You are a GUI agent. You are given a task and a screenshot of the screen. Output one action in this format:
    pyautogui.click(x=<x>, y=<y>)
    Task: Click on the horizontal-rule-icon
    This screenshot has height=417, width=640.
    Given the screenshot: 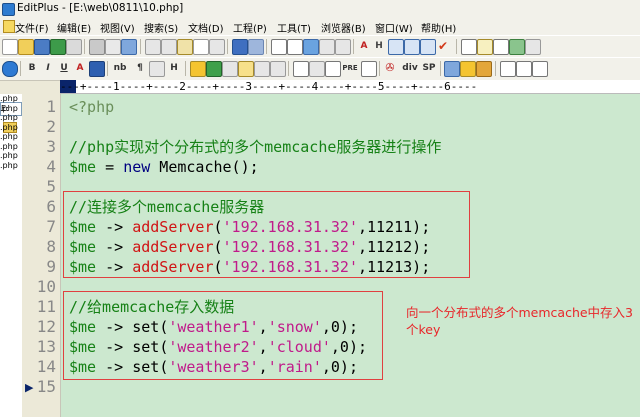 What is the action you would take?
    pyautogui.click(x=230, y=69)
    